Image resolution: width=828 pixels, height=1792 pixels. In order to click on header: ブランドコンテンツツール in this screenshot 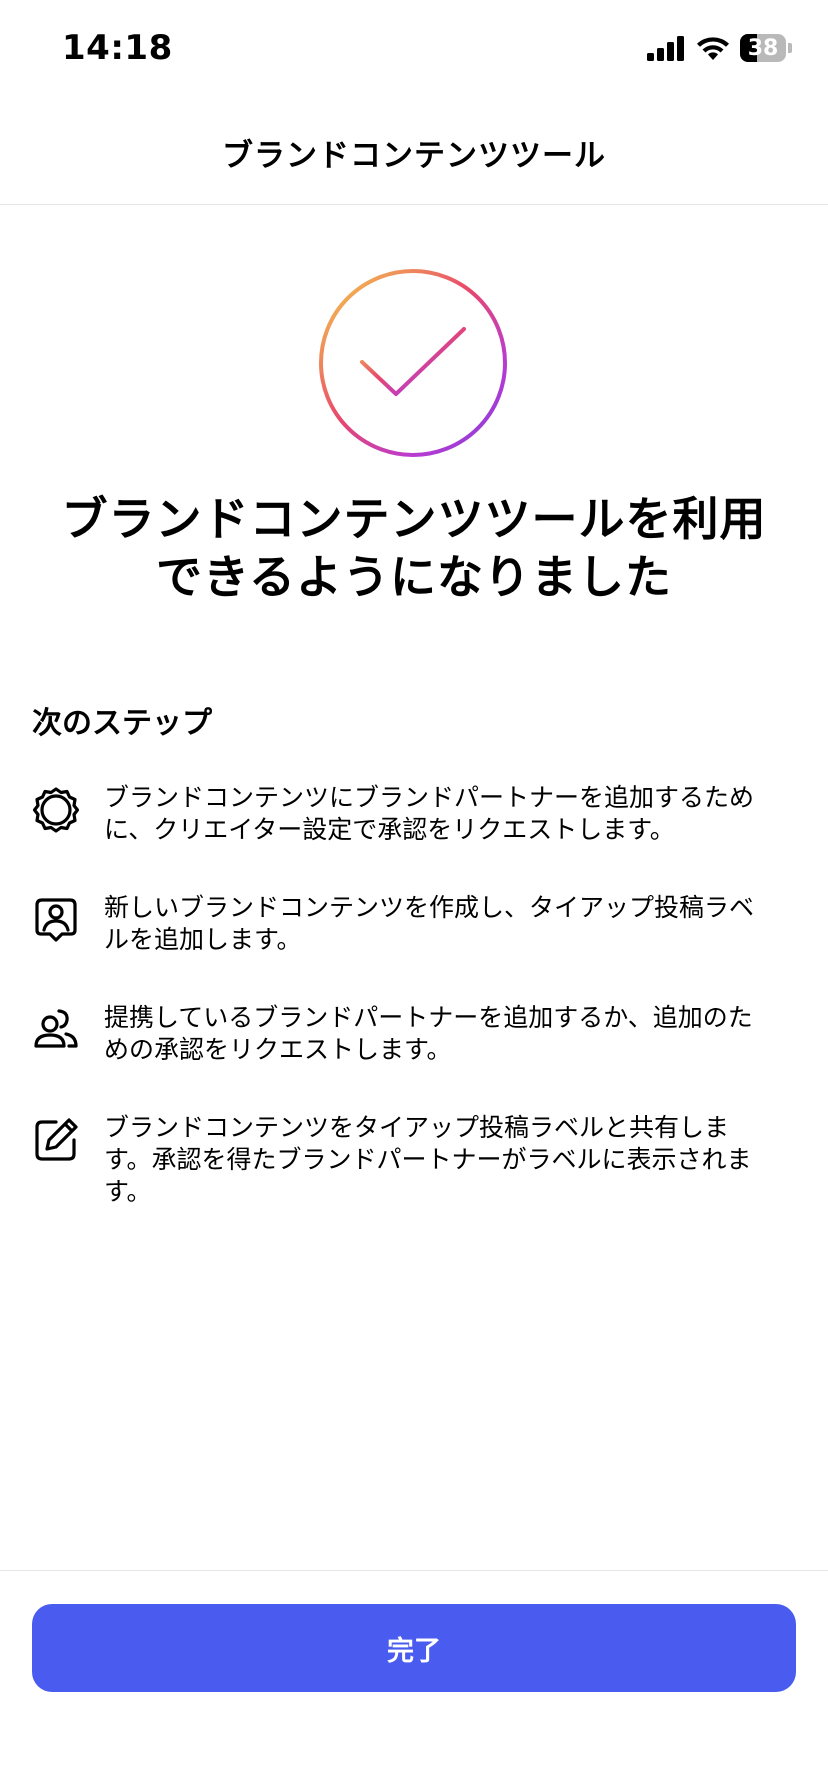, I will do `click(414, 152)`.